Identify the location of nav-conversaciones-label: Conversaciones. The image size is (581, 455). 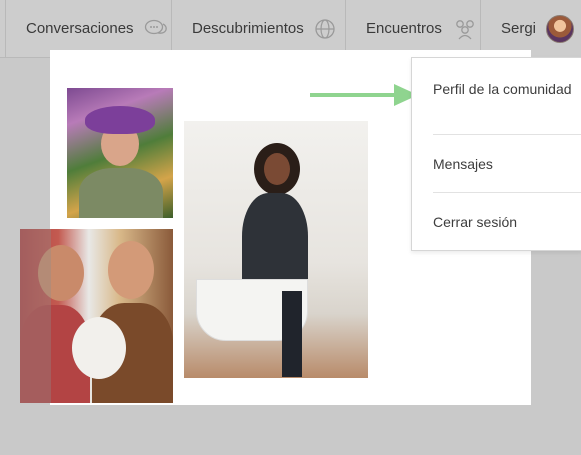
(80, 28).